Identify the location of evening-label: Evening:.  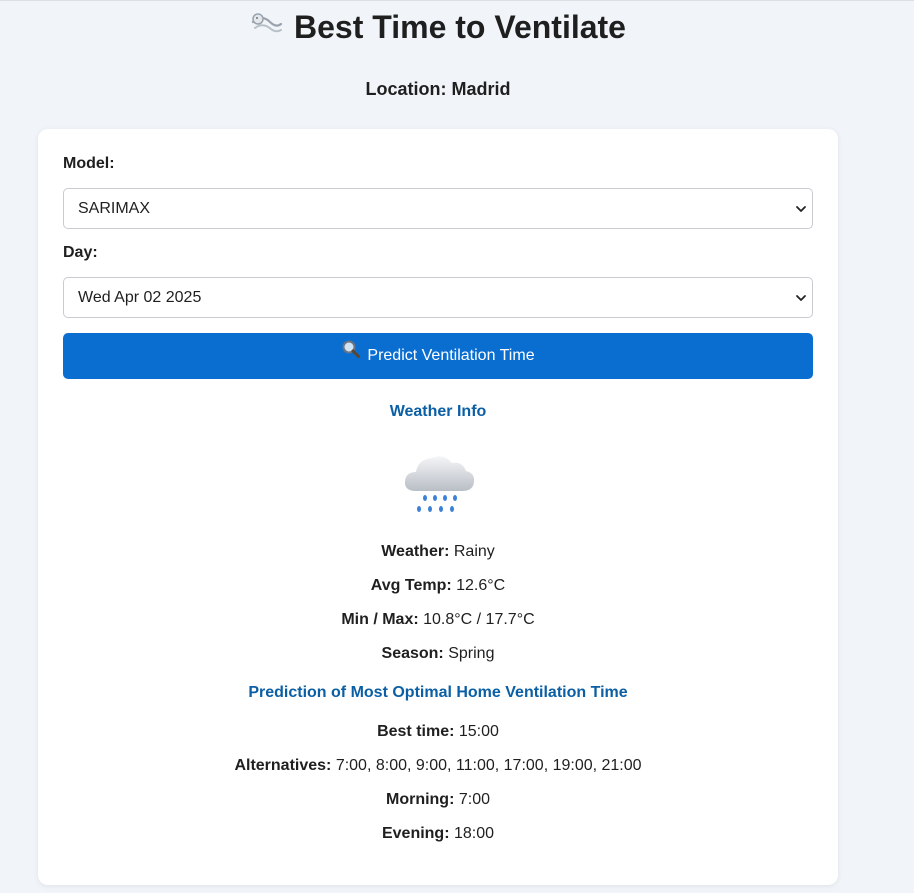
(415, 833).